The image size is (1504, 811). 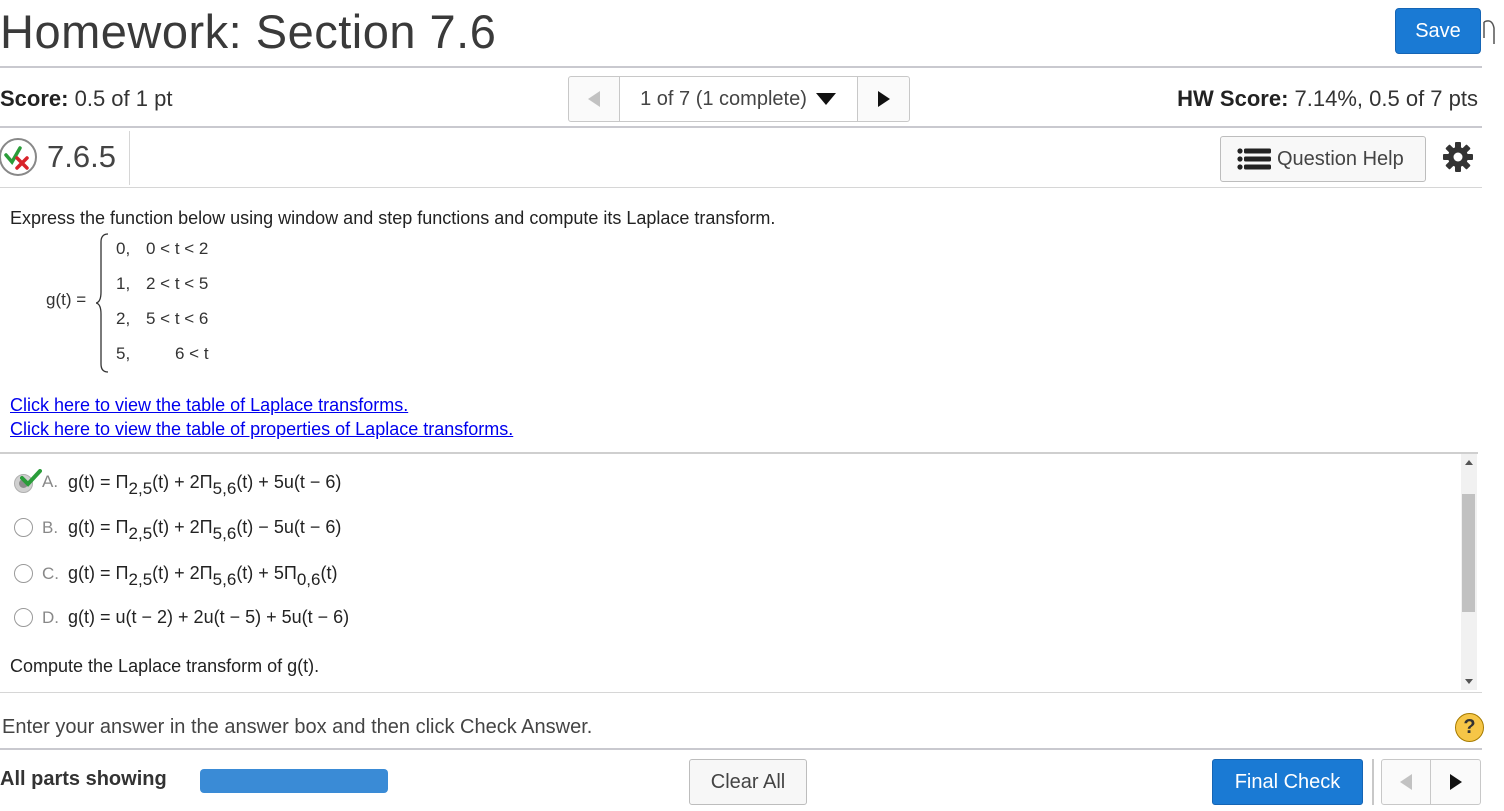 What do you see at coordinates (1383, 98) in the screenshot?
I see `hw-score-value: 7.14%, 0.5 of 7 pts` at bounding box center [1383, 98].